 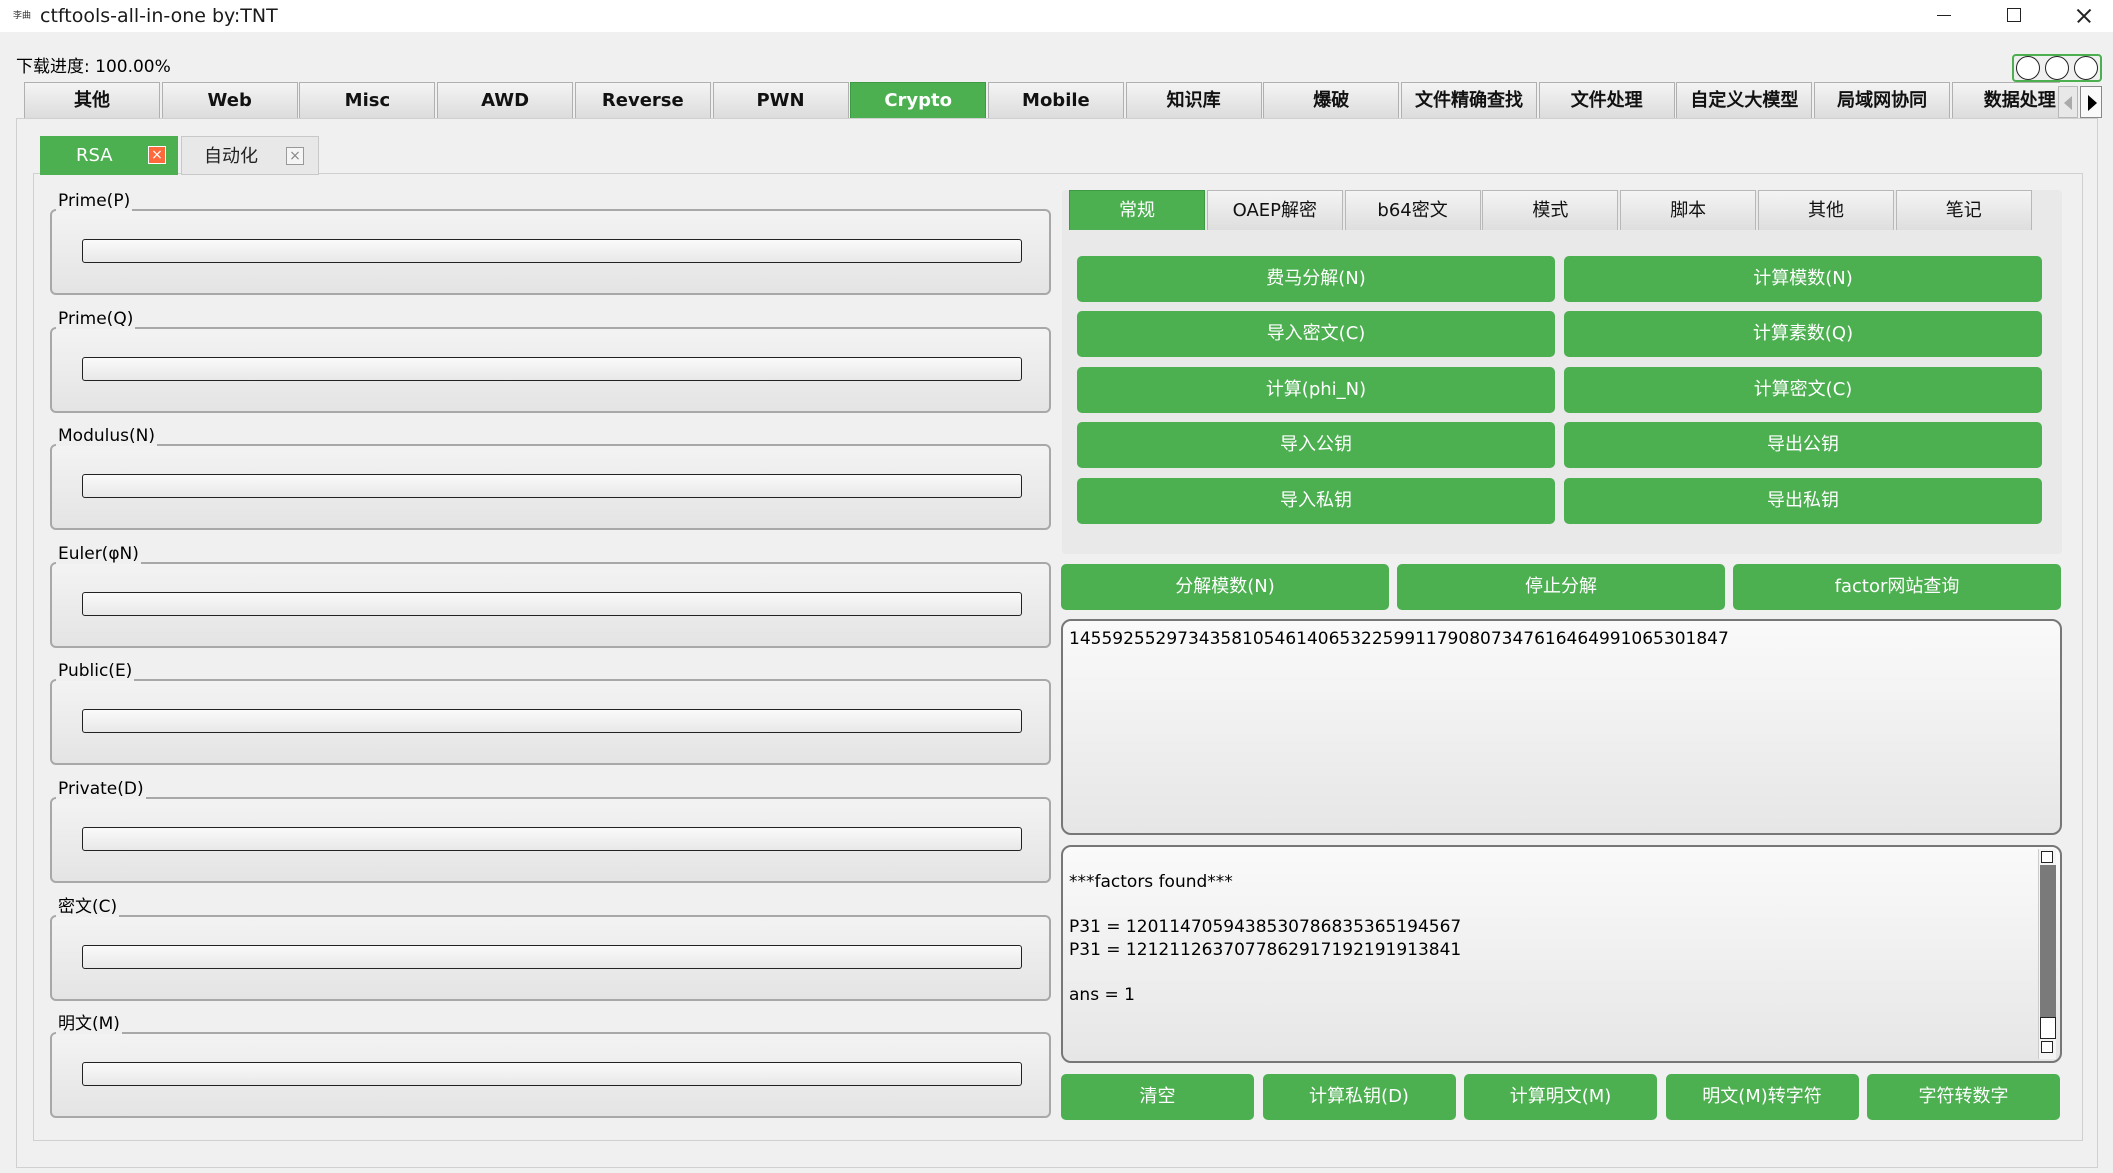 What do you see at coordinates (1944, 16) in the screenshot?
I see `minimize-button` at bounding box center [1944, 16].